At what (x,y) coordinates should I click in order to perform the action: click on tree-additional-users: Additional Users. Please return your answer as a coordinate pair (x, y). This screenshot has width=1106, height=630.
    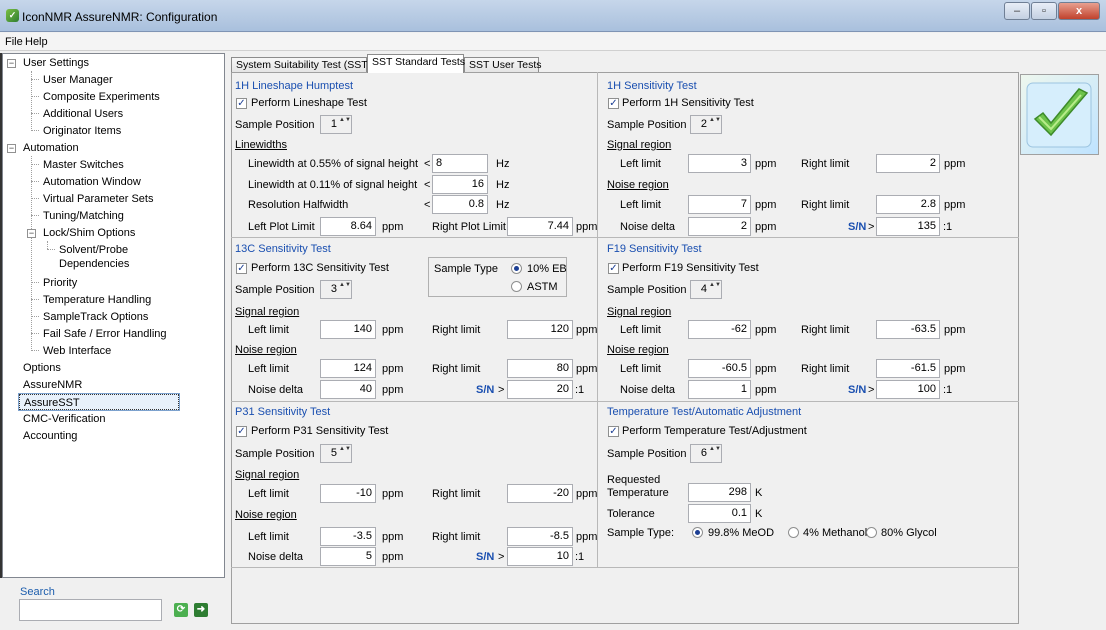
    Looking at the image, I should click on (83, 114).